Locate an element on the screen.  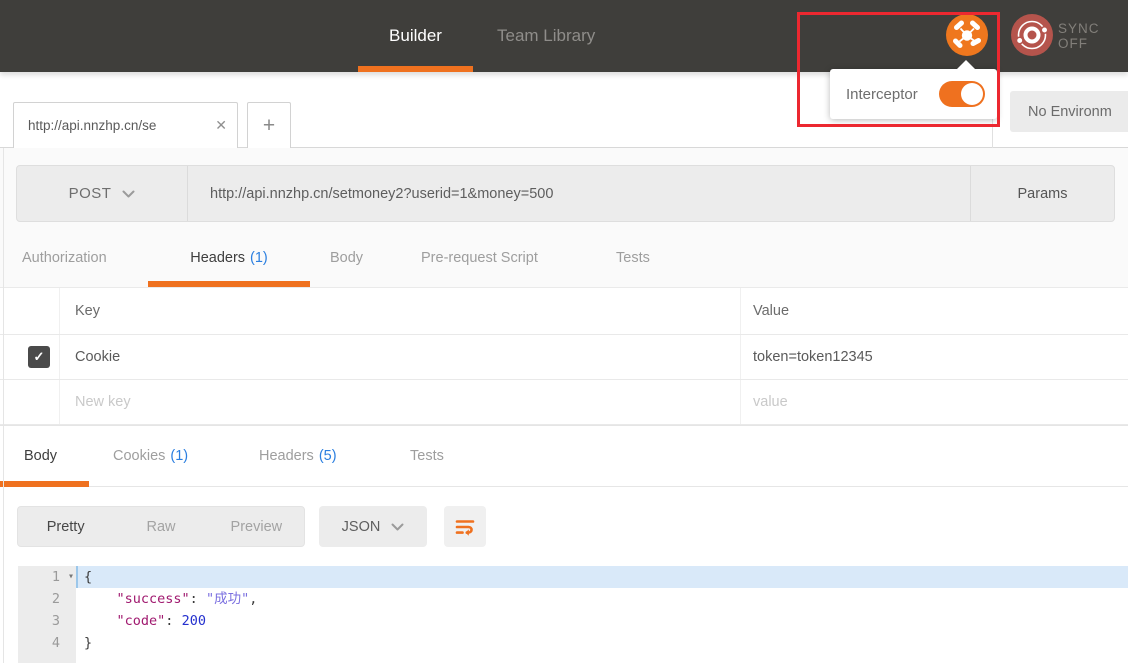
line-number: 4 is located at coordinates (47, 643).